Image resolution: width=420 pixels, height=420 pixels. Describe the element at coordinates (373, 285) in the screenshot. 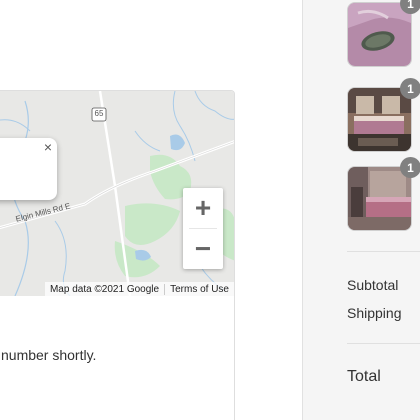

I see `subtotal-label: Subtotal` at that location.